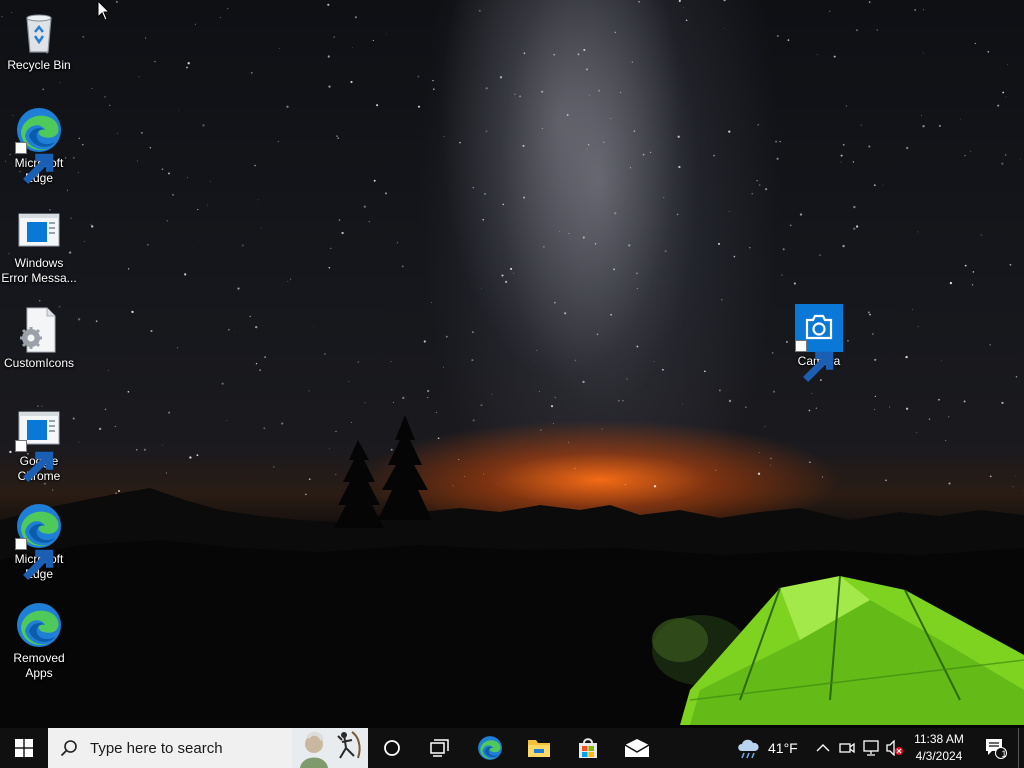 Image resolution: width=1024 pixels, height=768 pixels. What do you see at coordinates (1004, 754) in the screenshot?
I see `notification-count-badge: 1` at bounding box center [1004, 754].